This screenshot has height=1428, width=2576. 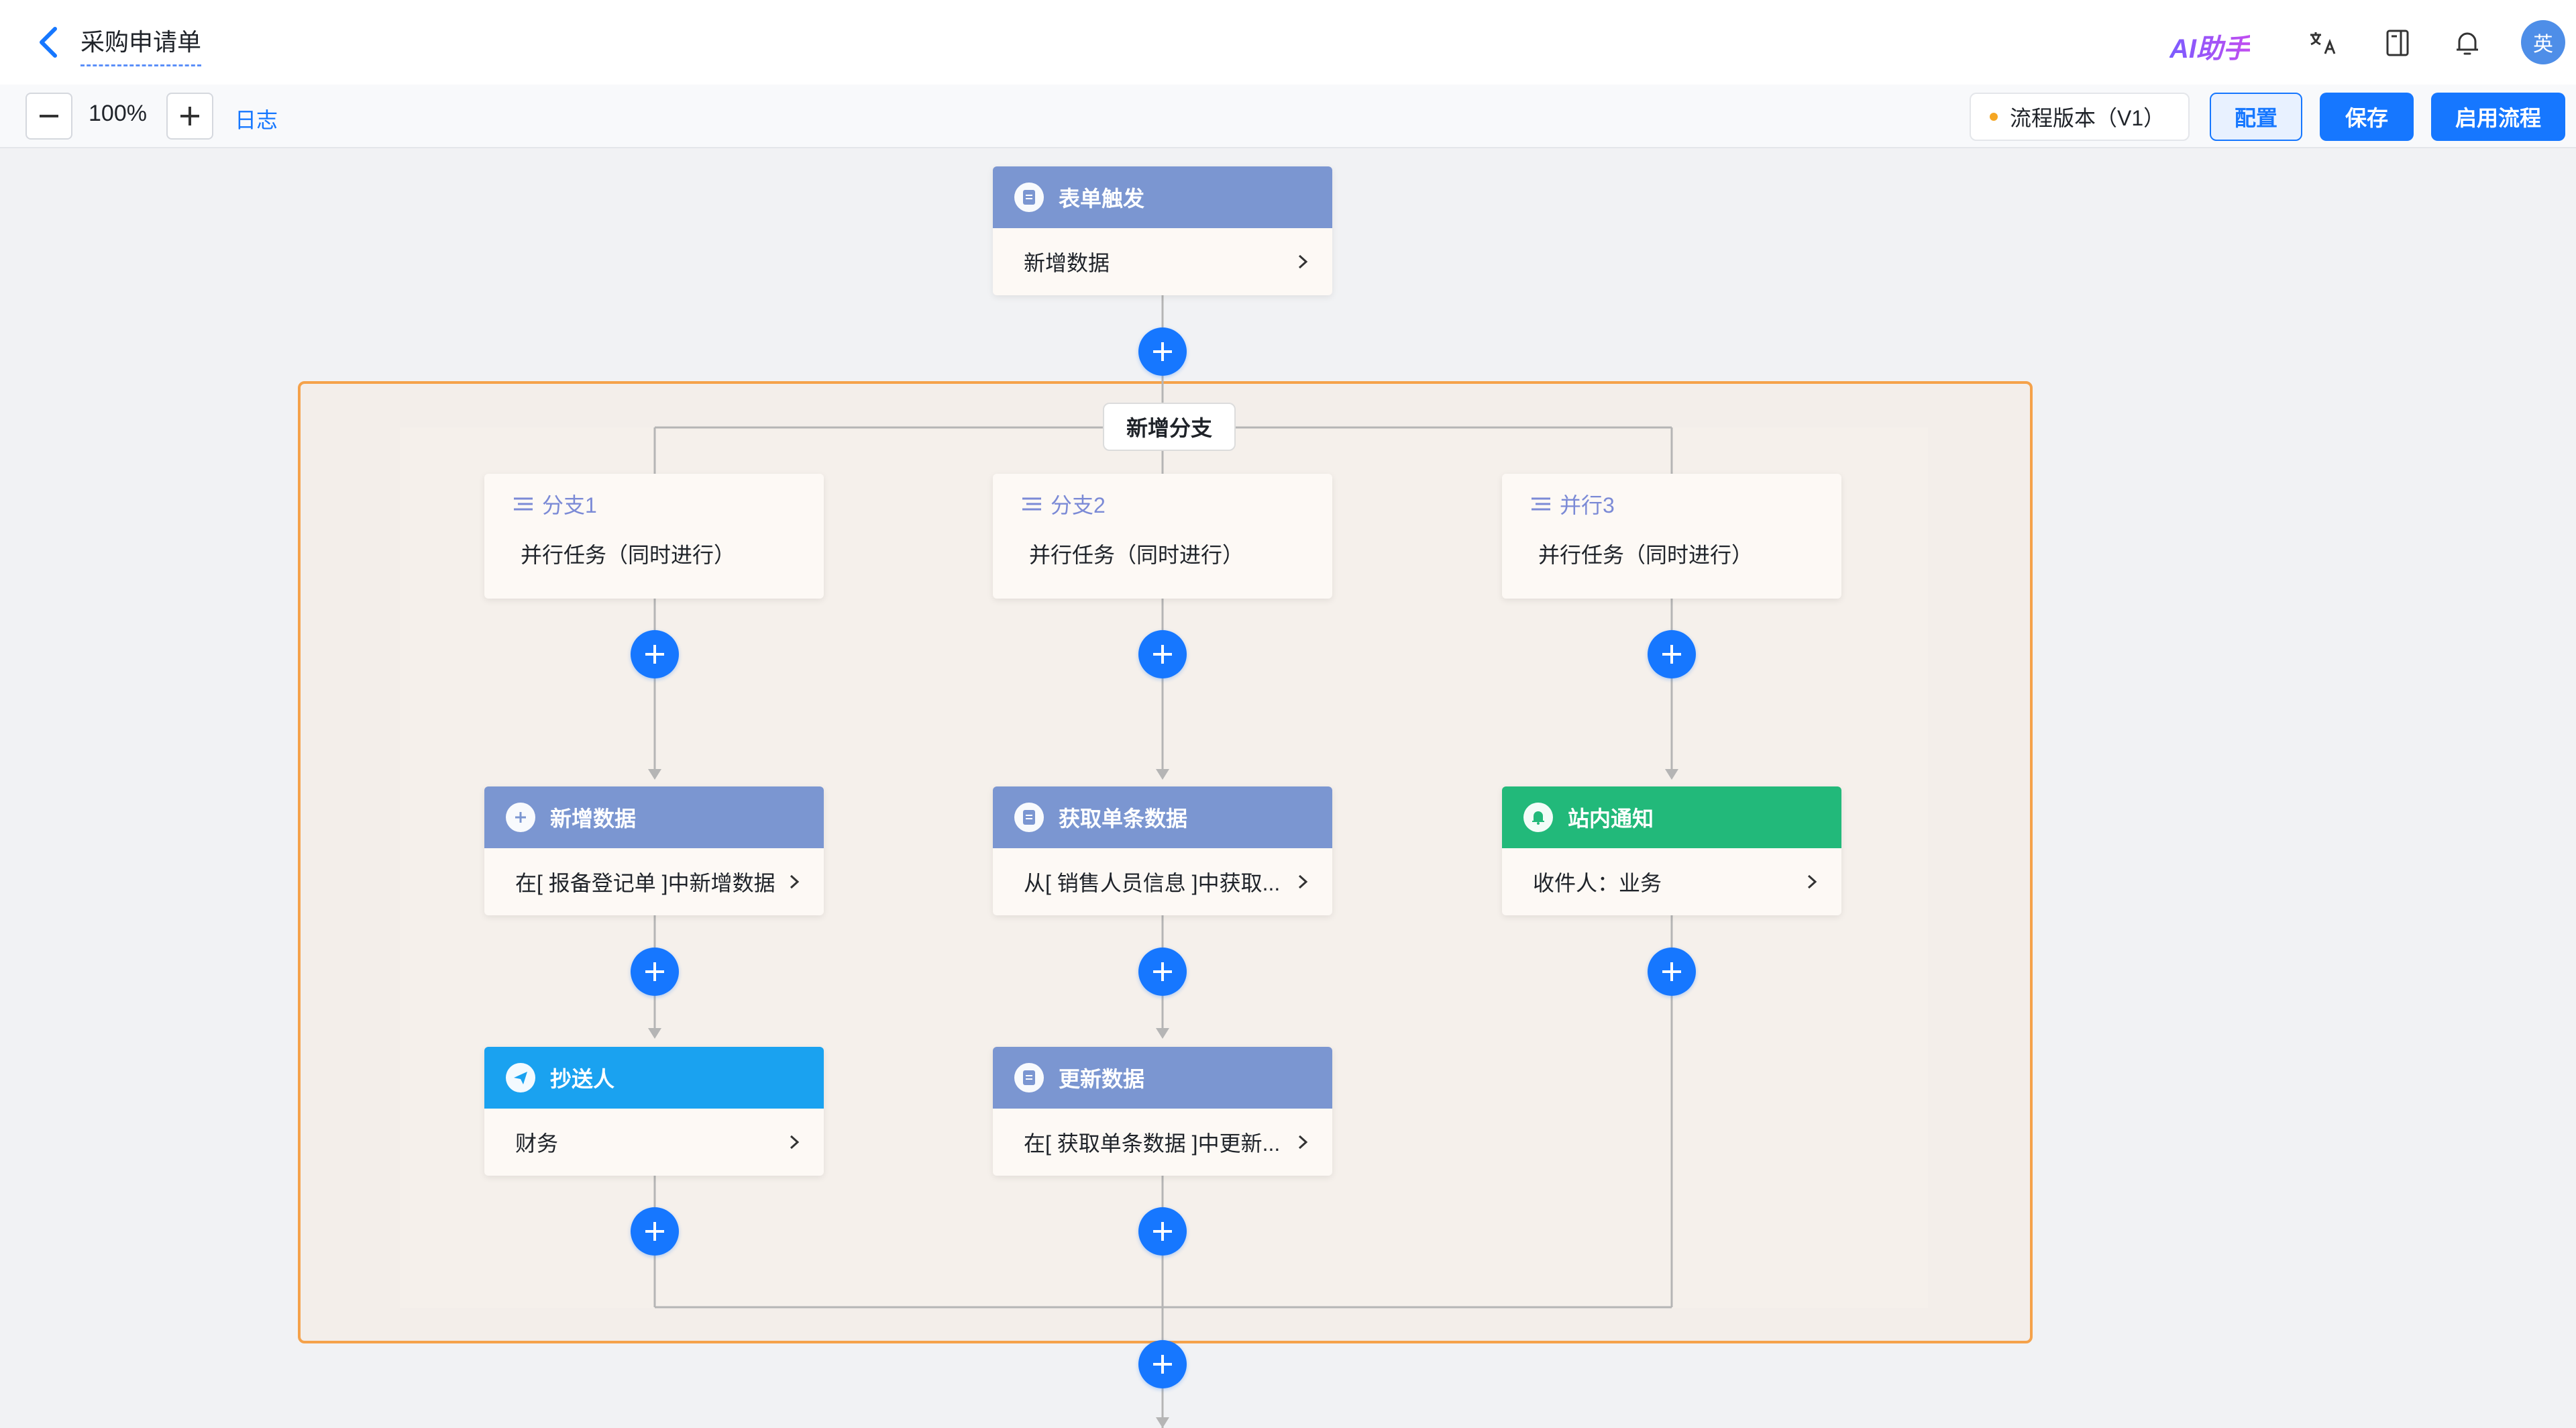 What do you see at coordinates (537, 1143) in the screenshot?
I see `node-description: 财务` at bounding box center [537, 1143].